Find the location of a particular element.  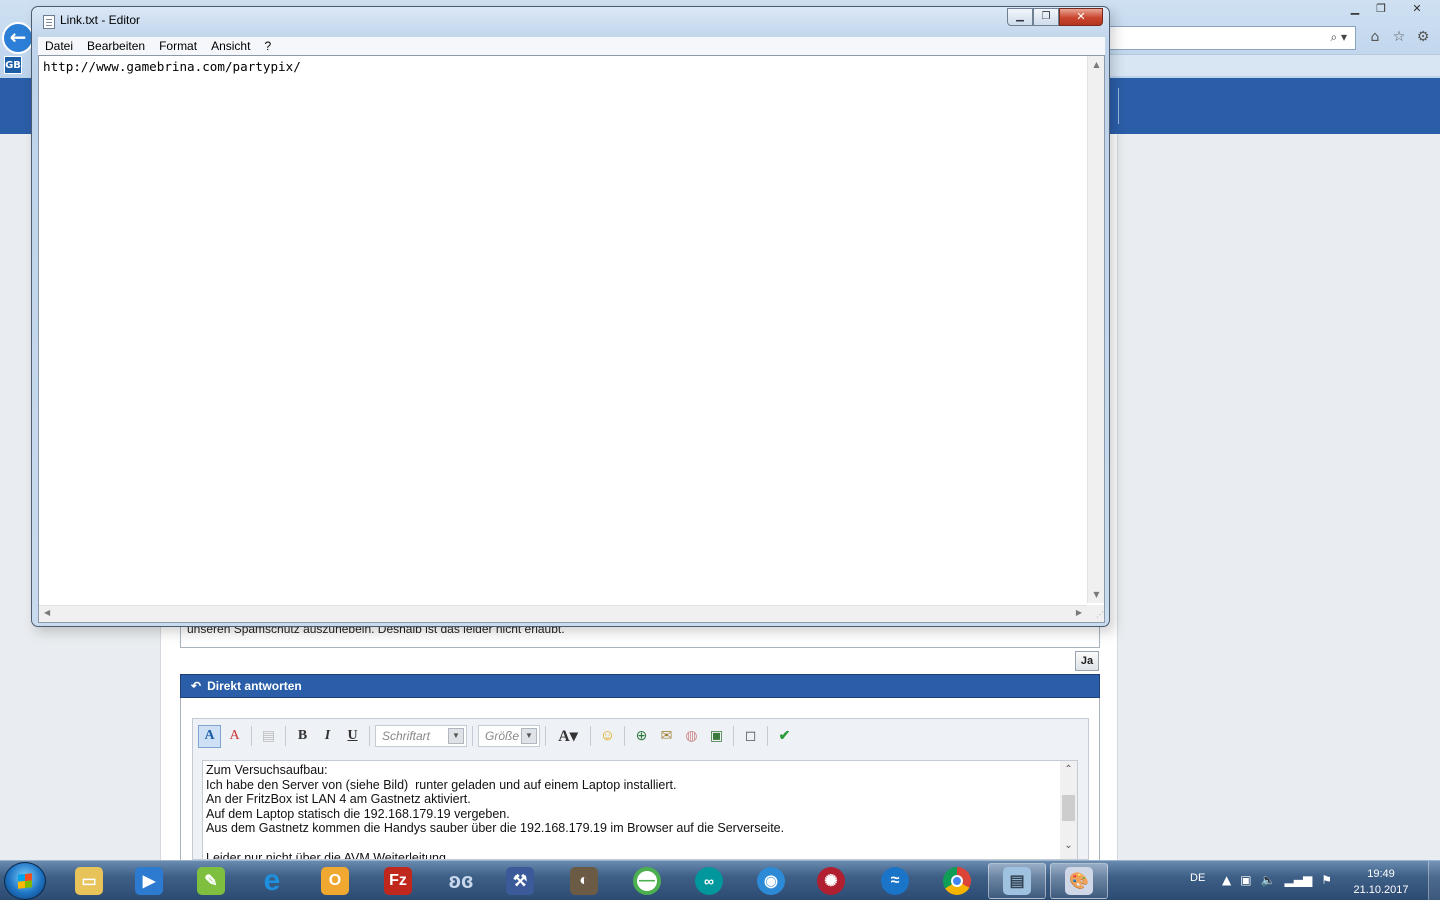

insert-link-icon: ⊕ is located at coordinates (641, 736).